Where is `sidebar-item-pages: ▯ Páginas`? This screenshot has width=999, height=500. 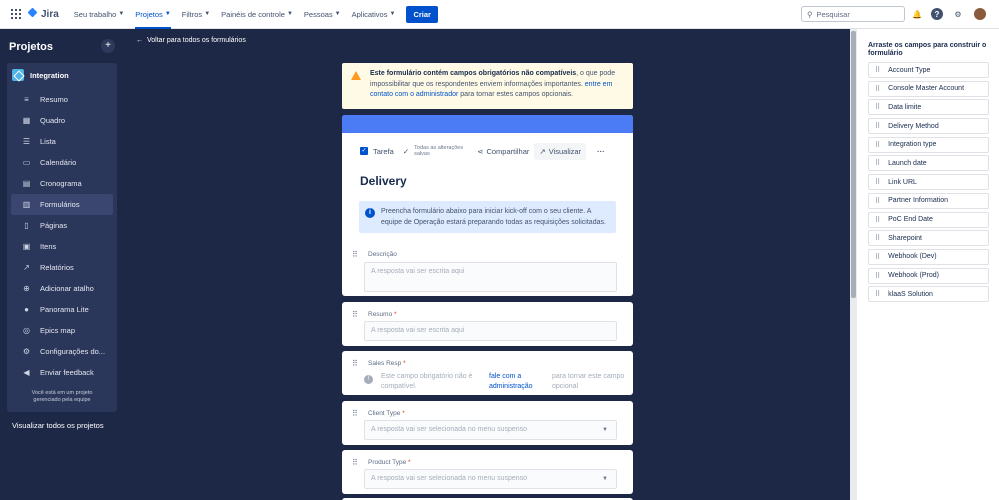 sidebar-item-pages: ▯ Páginas is located at coordinates (62, 225).